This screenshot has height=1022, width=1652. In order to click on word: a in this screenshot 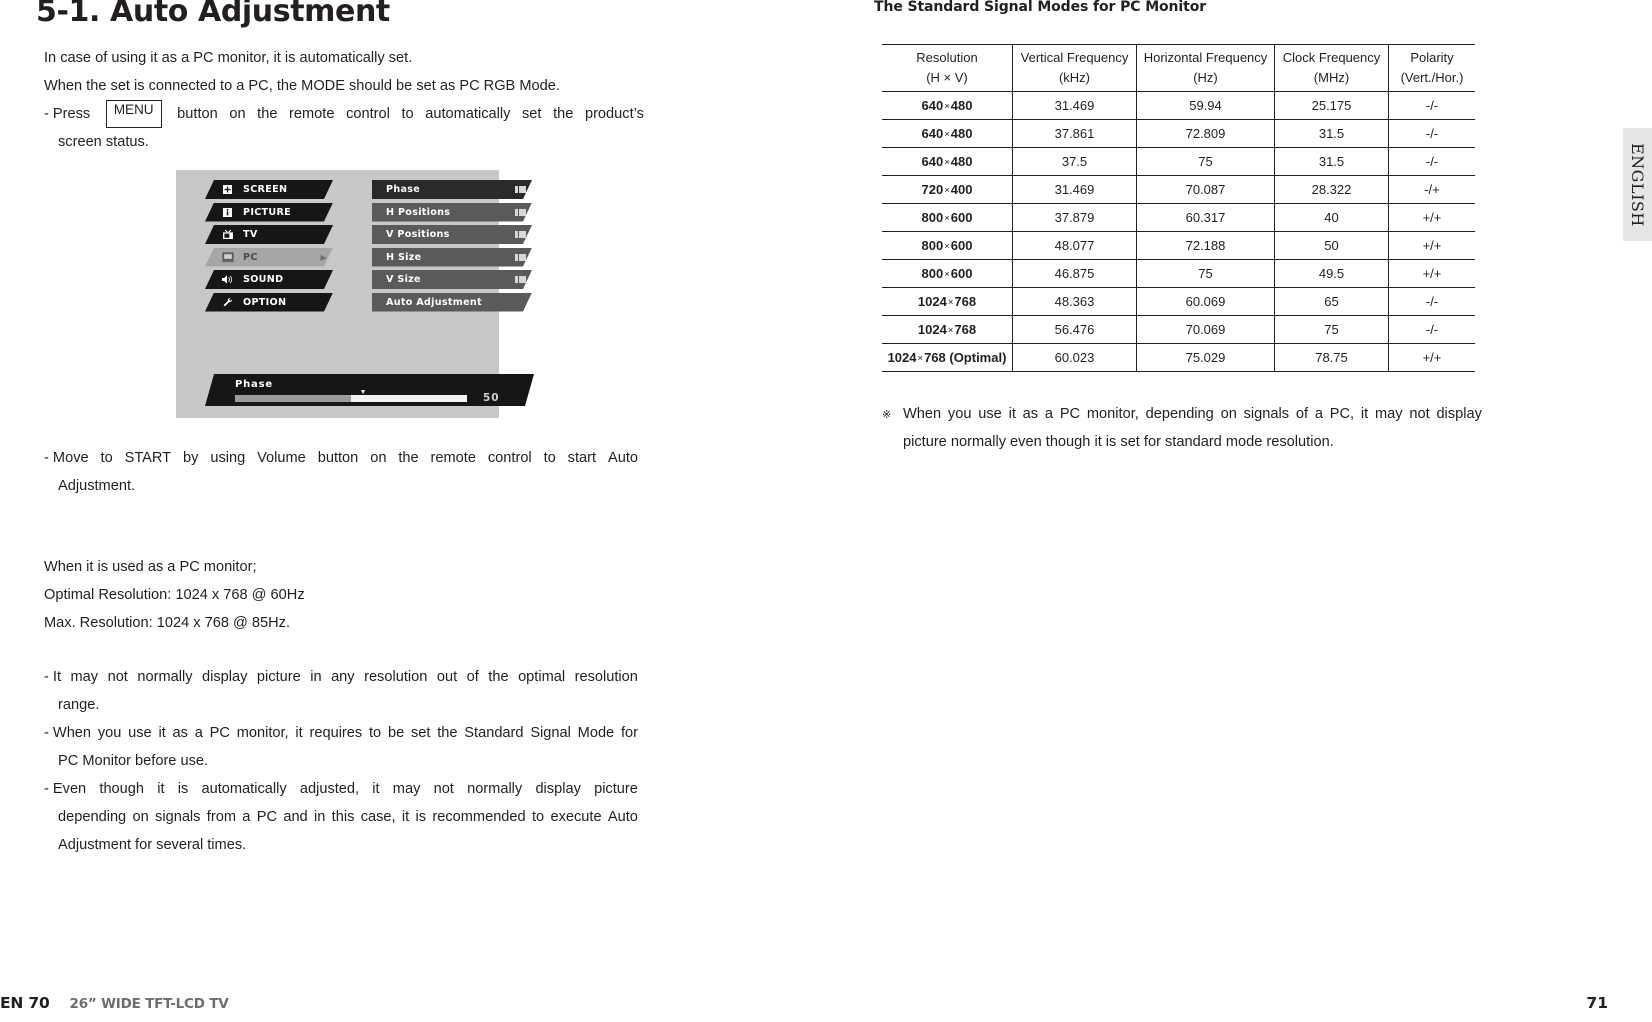, I will do `click(198, 733)`.